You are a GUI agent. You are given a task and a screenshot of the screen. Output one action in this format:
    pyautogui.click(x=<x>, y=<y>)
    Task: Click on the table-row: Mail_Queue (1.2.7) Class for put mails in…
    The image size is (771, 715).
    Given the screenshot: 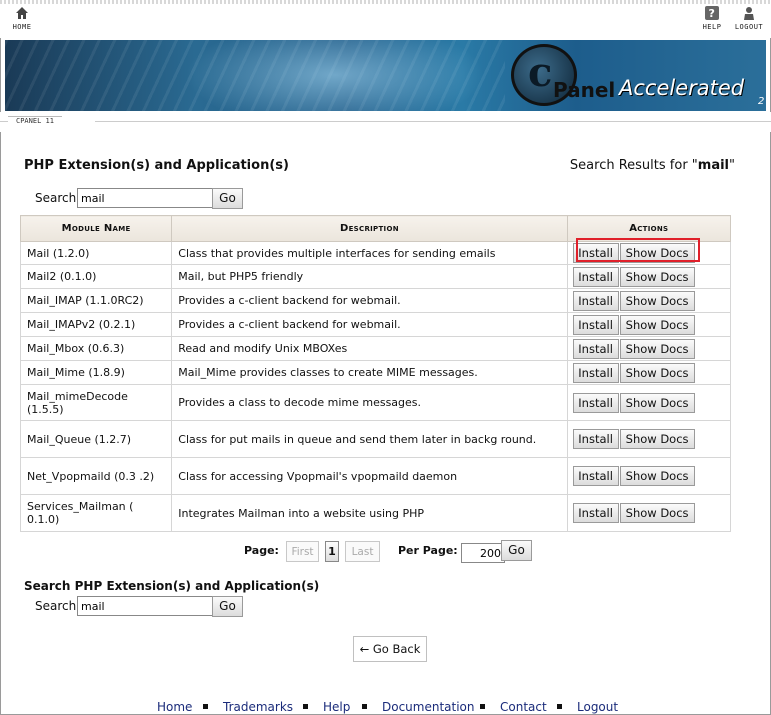 What is the action you would take?
    pyautogui.click(x=375, y=439)
    